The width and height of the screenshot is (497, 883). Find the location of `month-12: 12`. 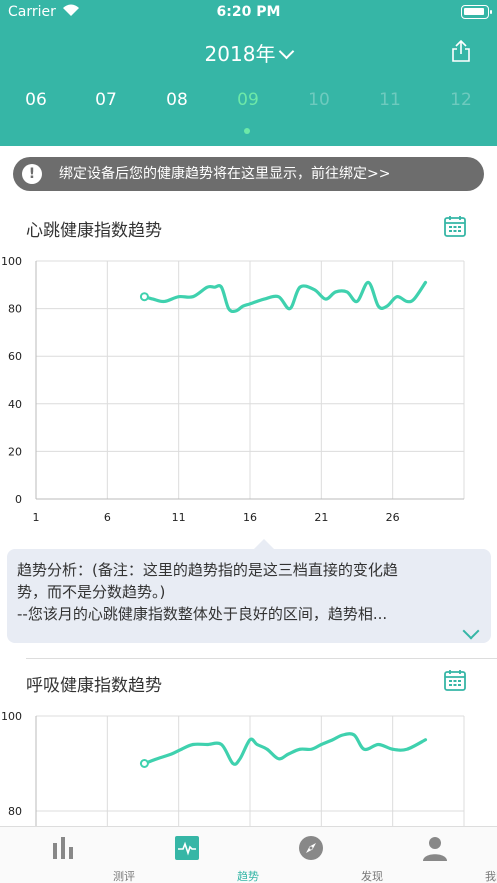

month-12: 12 is located at coordinates (461, 100).